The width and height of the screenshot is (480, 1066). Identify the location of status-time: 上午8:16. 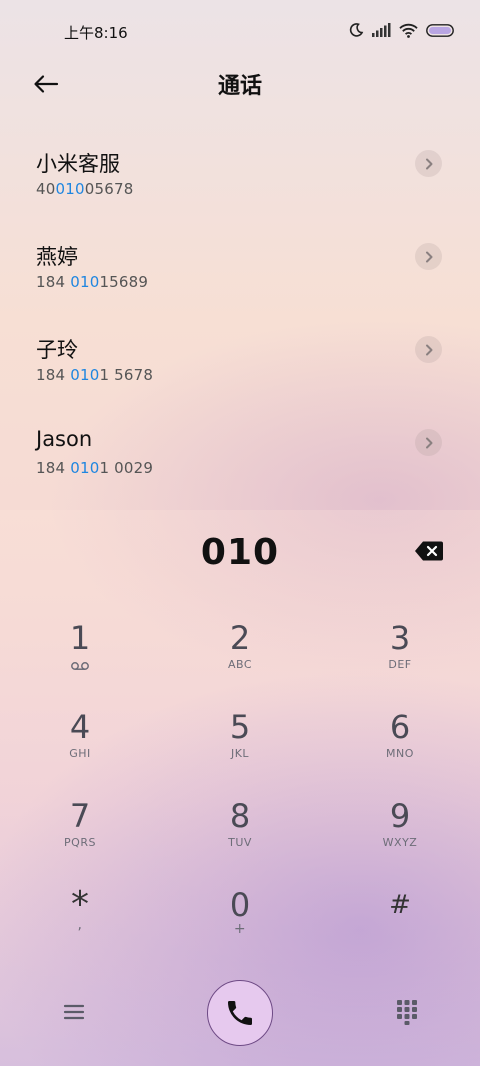
(96, 33).